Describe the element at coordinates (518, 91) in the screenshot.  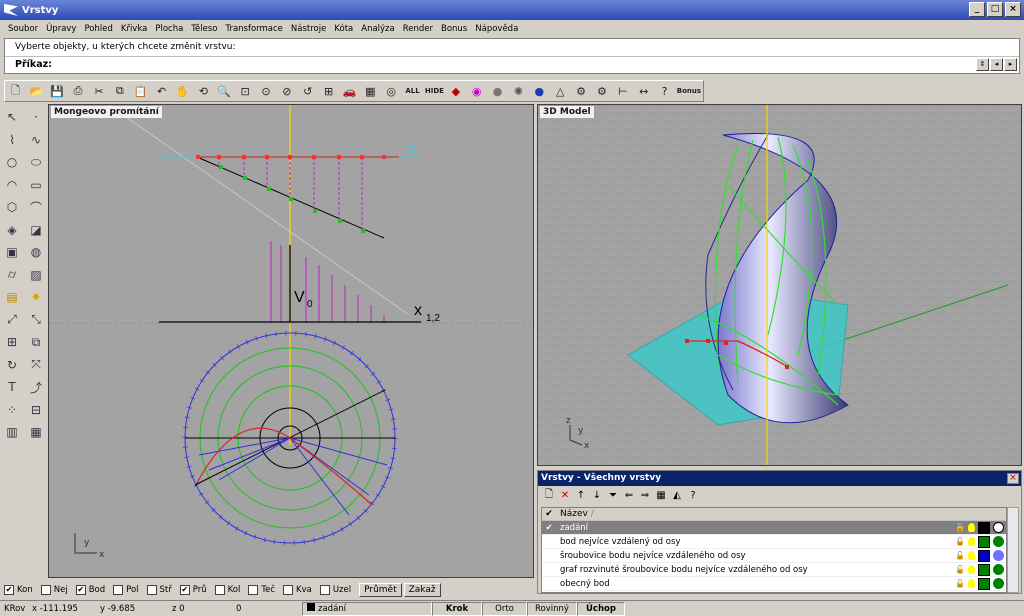
I see `rendered-sphere-icon: ✺` at that location.